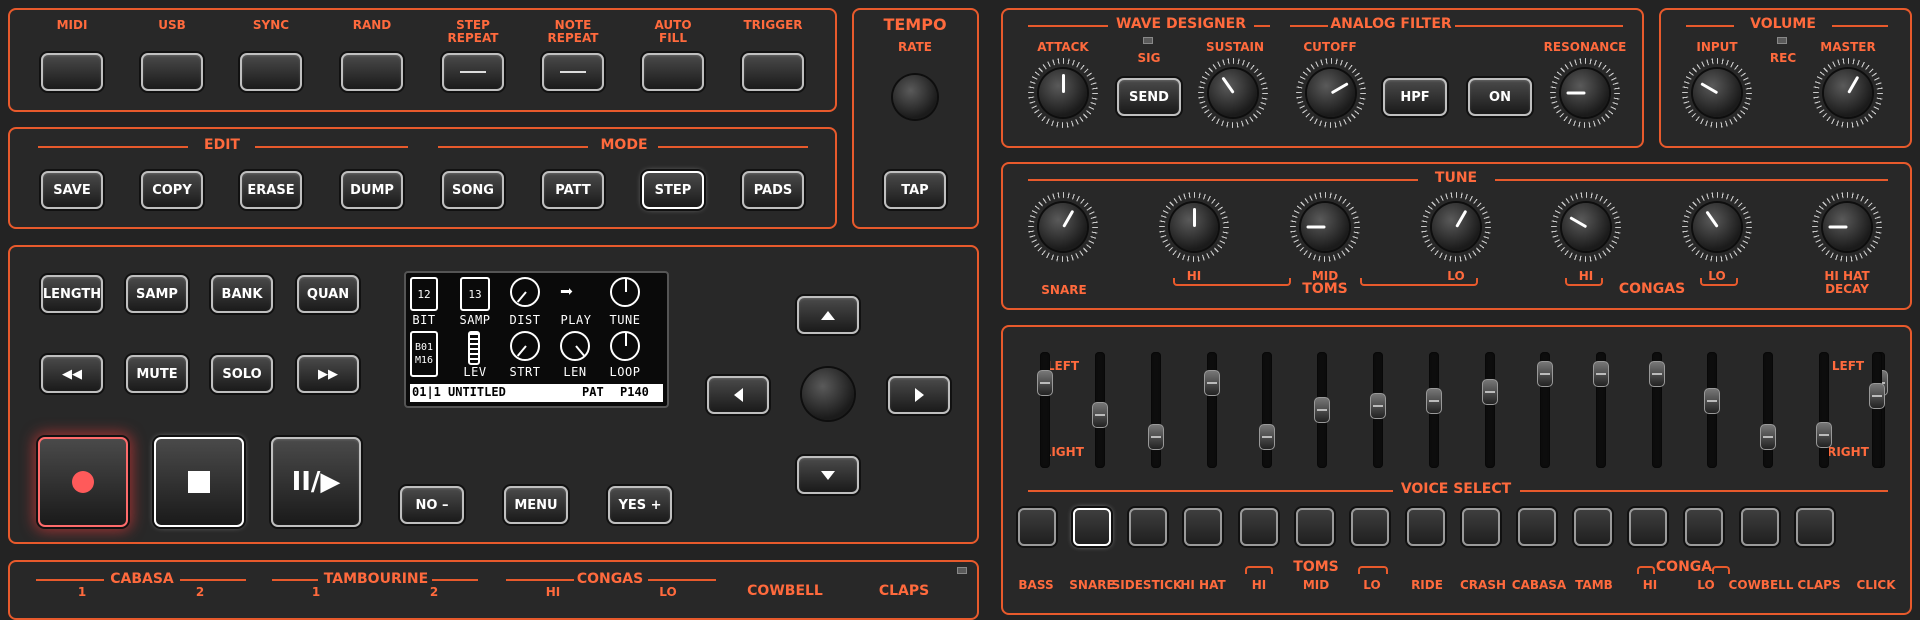  Describe the element at coordinates (242, 374) in the screenshot. I see `solo-button: SOLO` at that location.